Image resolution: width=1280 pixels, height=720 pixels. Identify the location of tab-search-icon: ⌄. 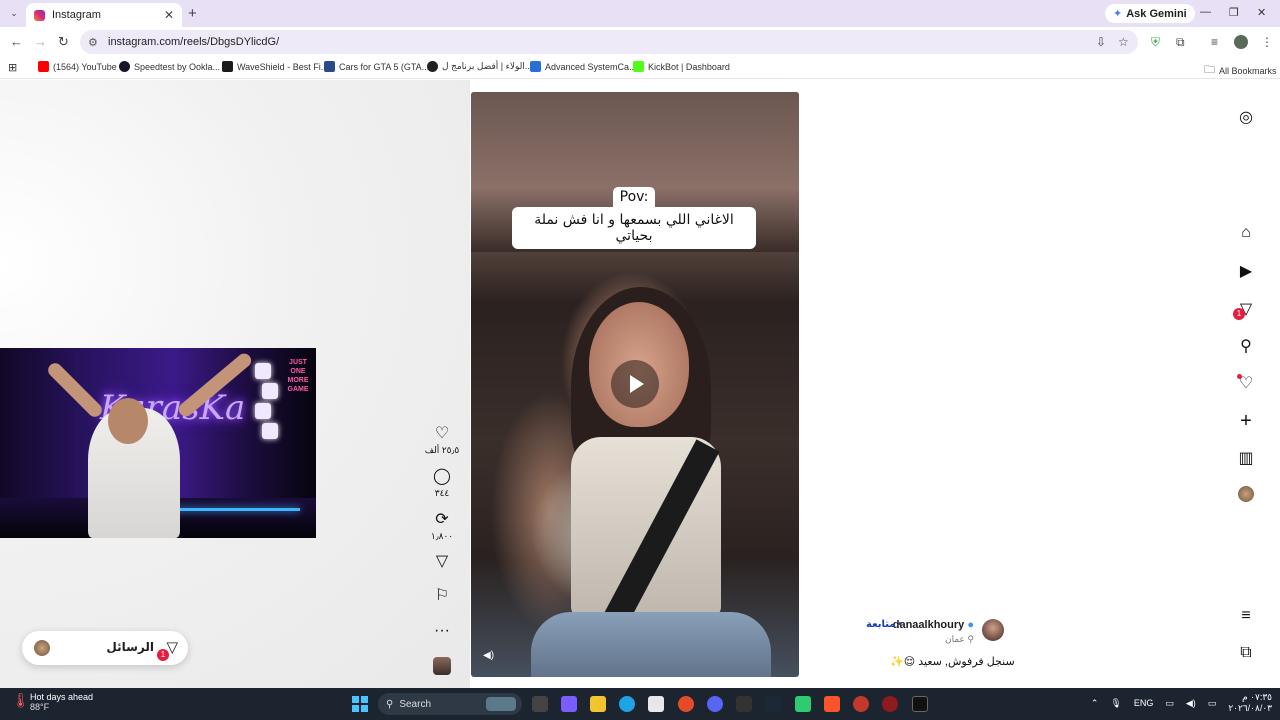
(14, 13).